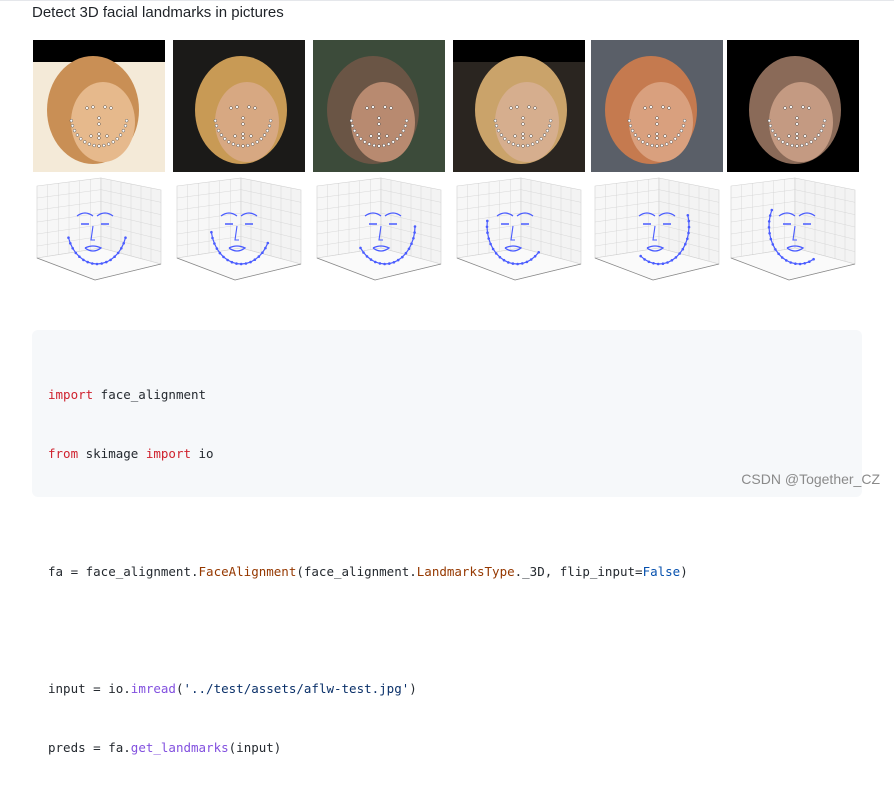 The width and height of the screenshot is (894, 797). What do you see at coordinates (465, 571) in the screenshot?
I see `class-name: LandmarksType` at bounding box center [465, 571].